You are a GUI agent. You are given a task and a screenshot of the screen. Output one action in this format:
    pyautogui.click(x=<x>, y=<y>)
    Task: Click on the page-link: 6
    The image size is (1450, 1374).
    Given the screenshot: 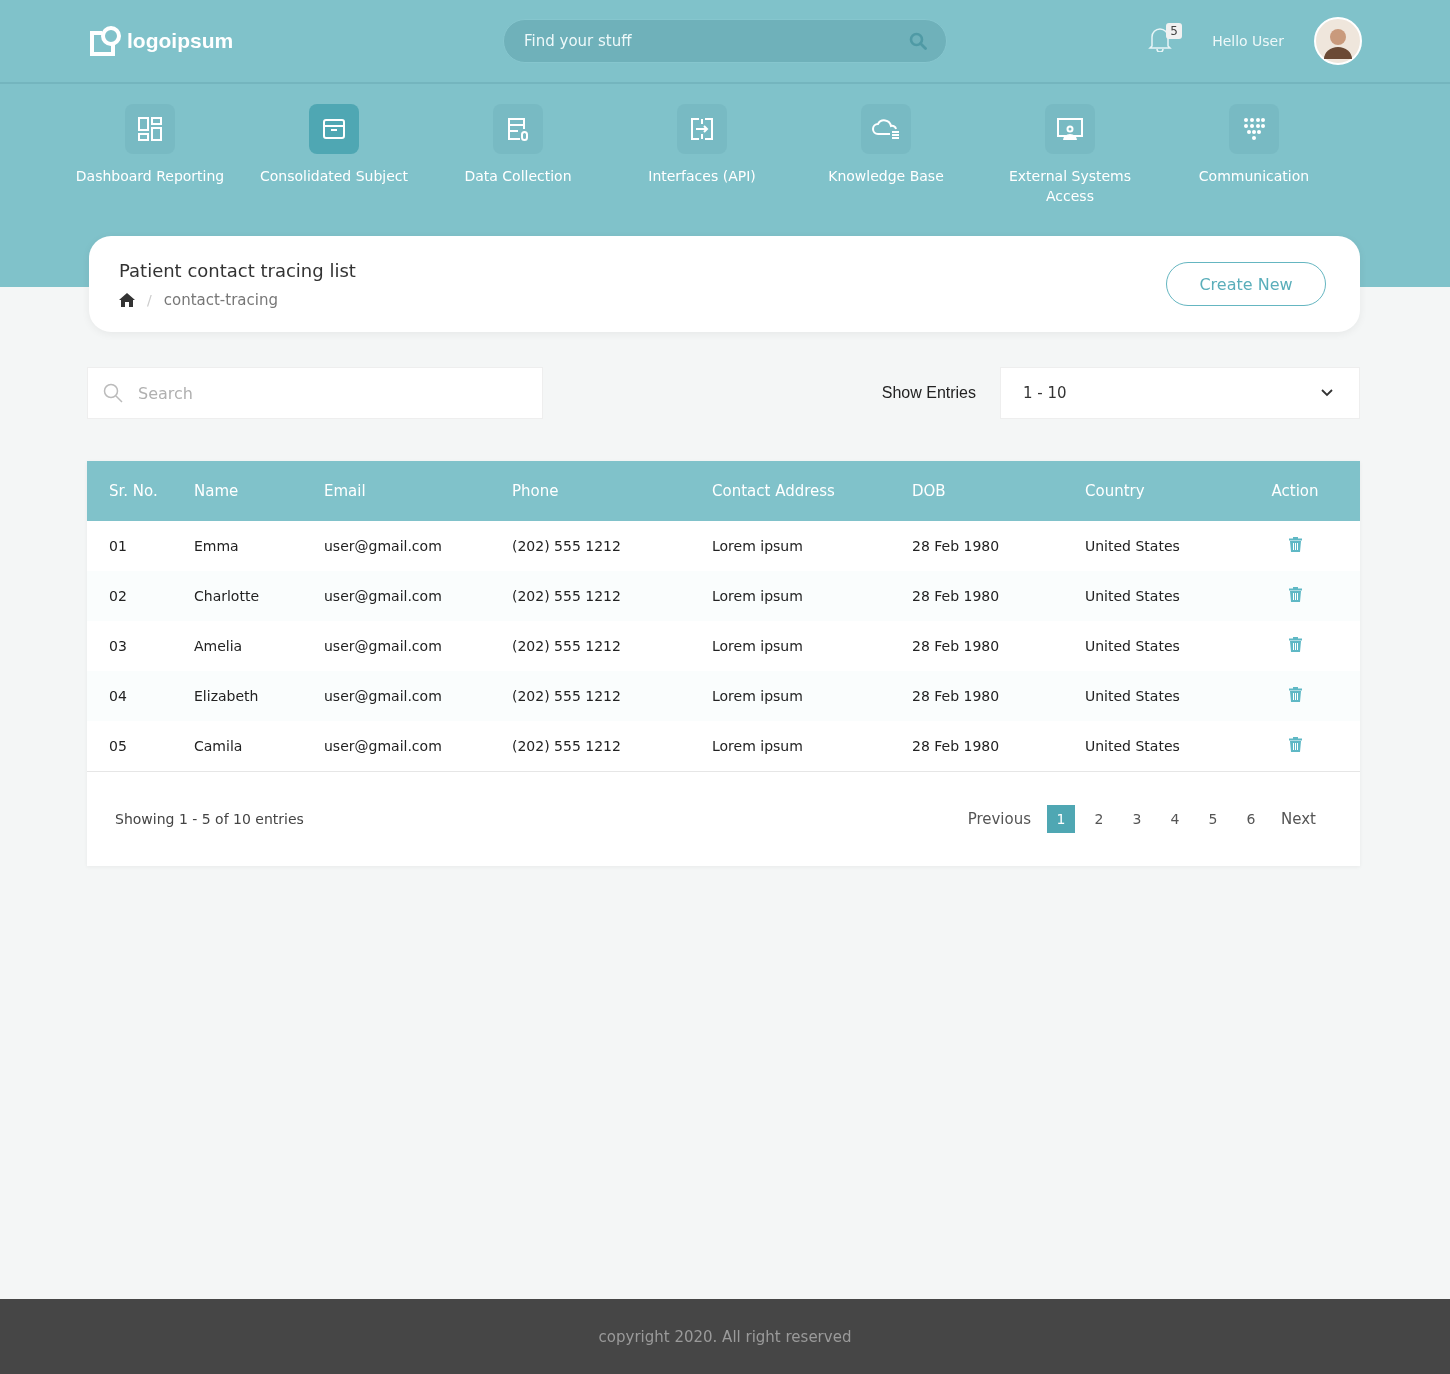 What is the action you would take?
    pyautogui.click(x=1251, y=819)
    